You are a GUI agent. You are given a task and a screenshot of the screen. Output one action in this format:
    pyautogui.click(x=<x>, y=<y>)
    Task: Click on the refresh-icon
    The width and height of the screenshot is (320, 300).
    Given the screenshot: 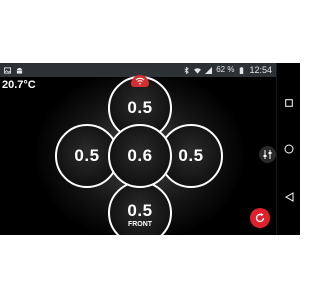 What is the action you would take?
    pyautogui.click(x=260, y=218)
    